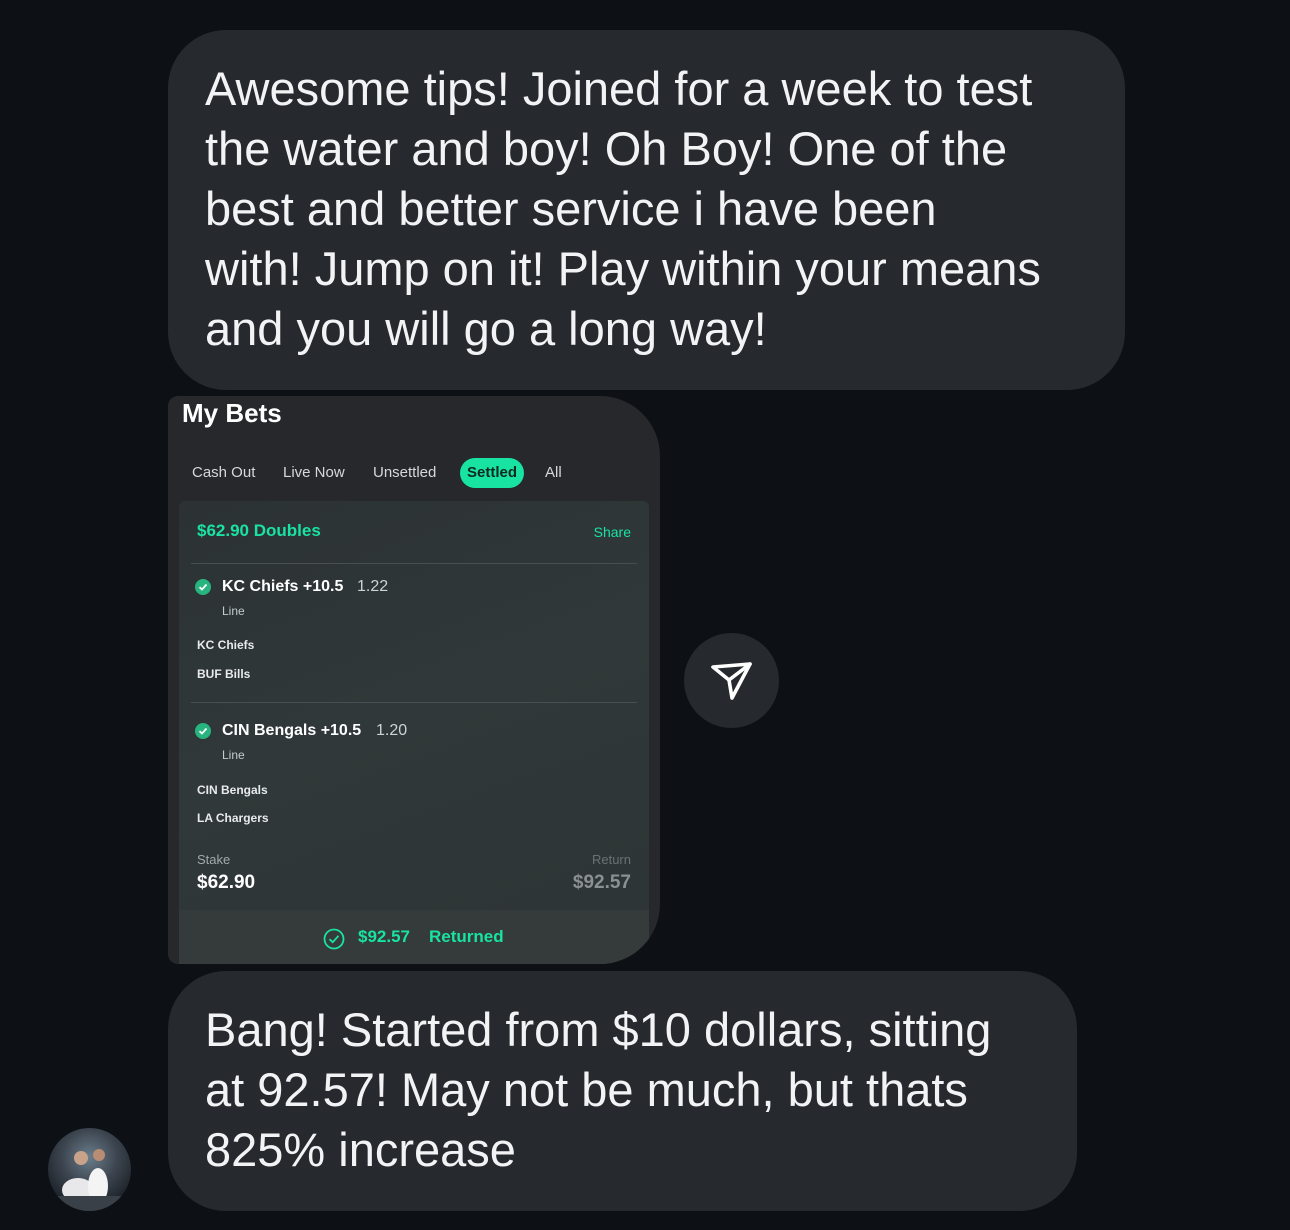  I want to click on tab-all: All, so click(553, 472).